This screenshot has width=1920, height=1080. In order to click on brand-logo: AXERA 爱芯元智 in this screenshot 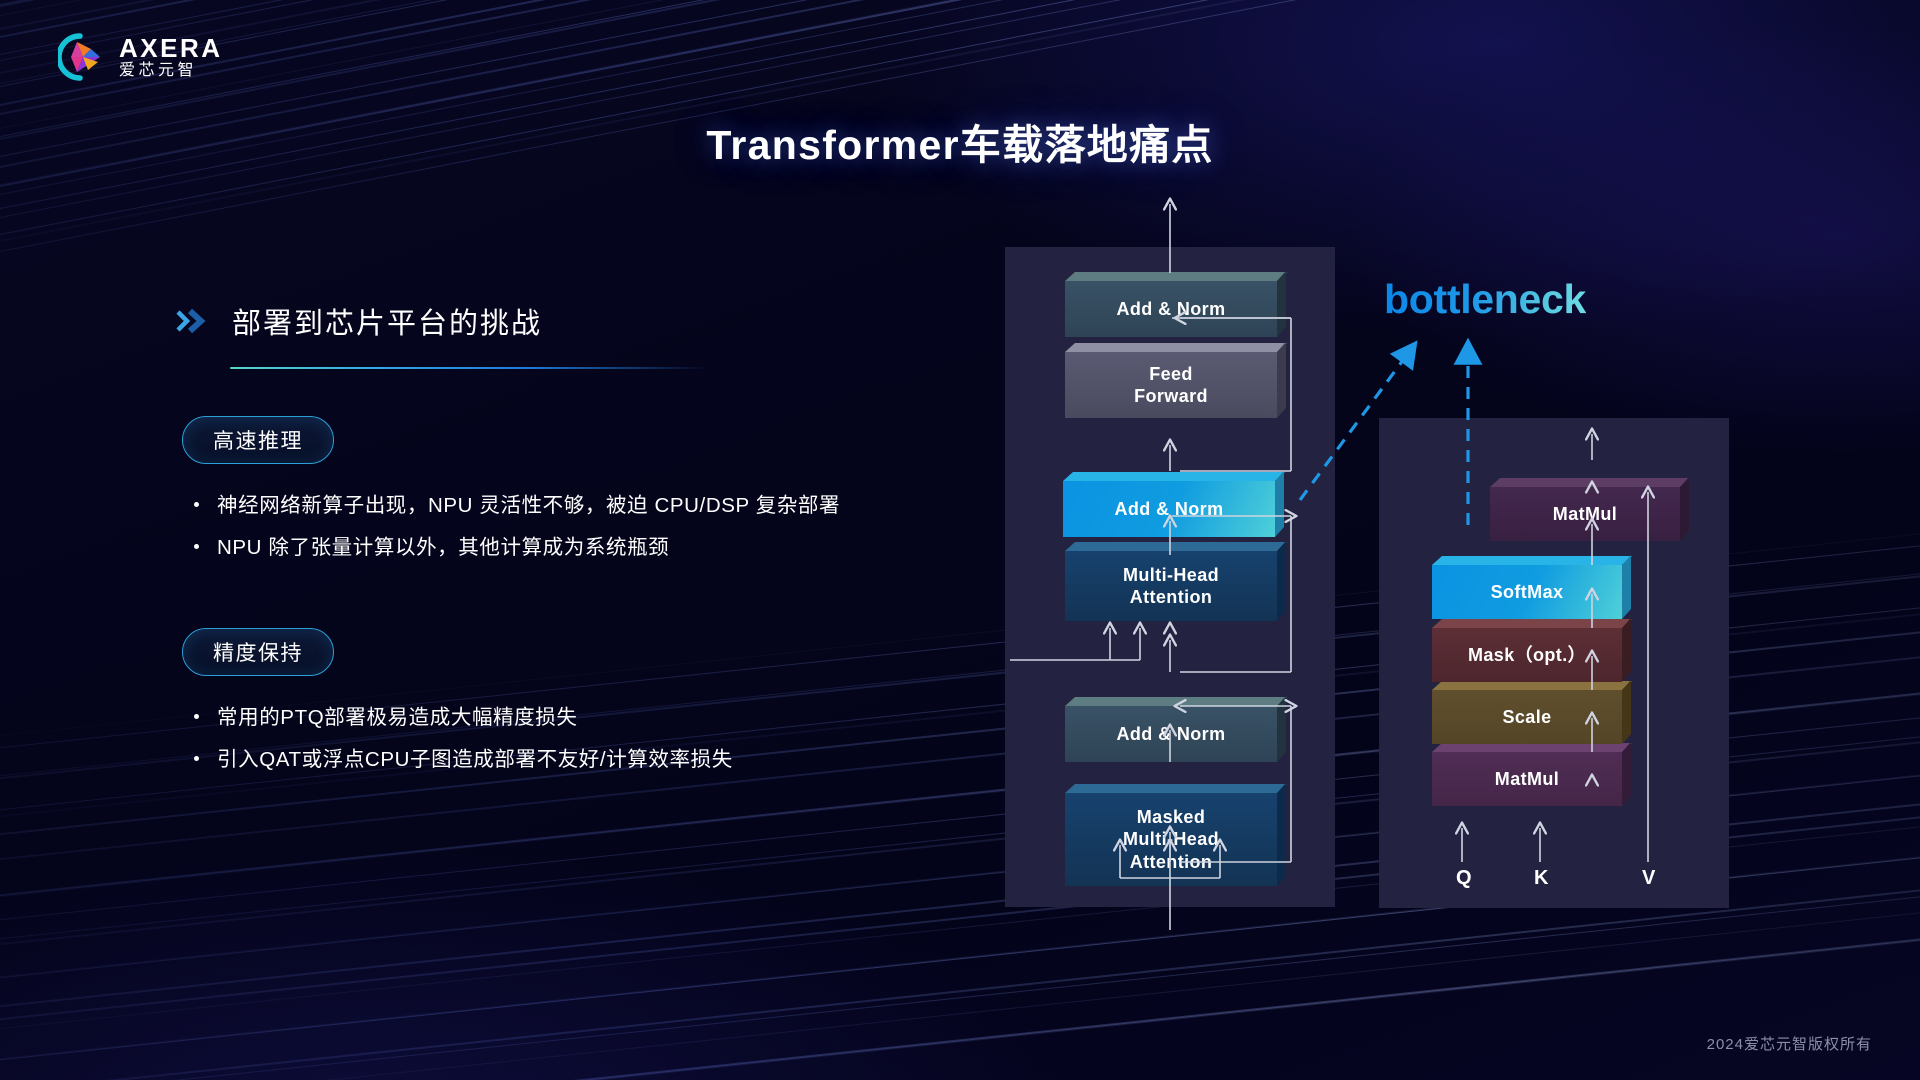, I will do `click(139, 57)`.